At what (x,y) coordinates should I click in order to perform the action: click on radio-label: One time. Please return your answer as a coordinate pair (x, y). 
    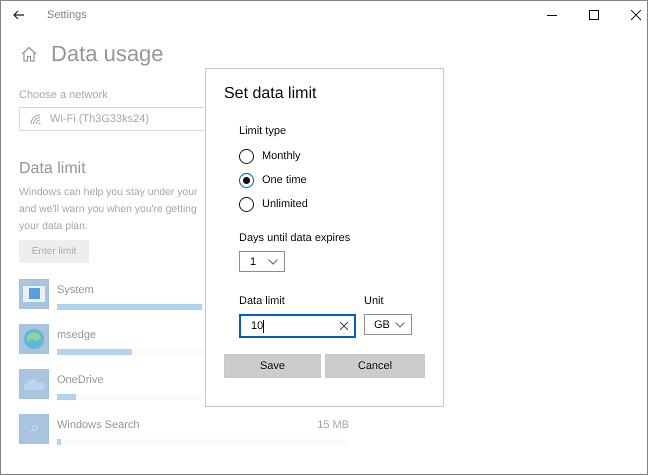
    Looking at the image, I should click on (284, 180).